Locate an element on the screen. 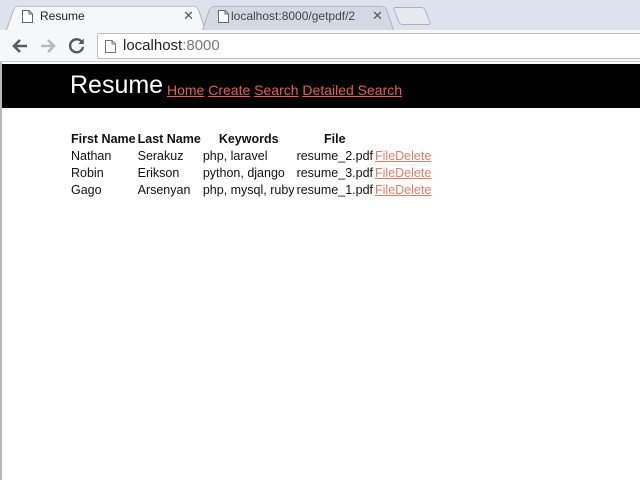 This screenshot has height=480, width=640. url-text: localhost:8000 is located at coordinates (171, 45).